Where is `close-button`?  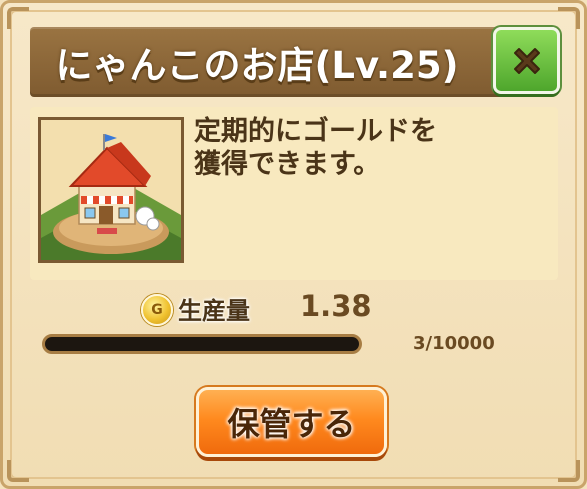
close-button is located at coordinates (526, 60).